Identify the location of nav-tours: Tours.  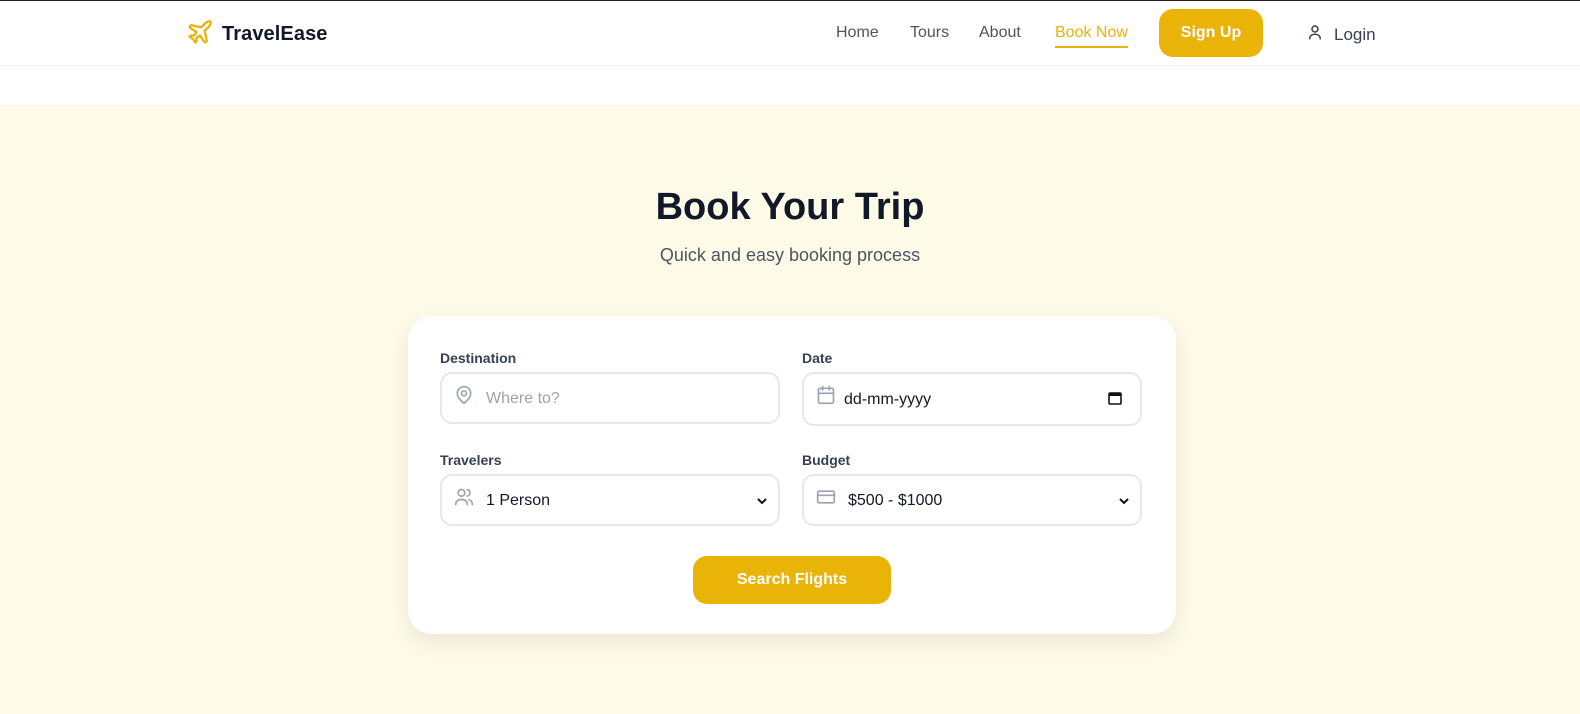
(929, 33).